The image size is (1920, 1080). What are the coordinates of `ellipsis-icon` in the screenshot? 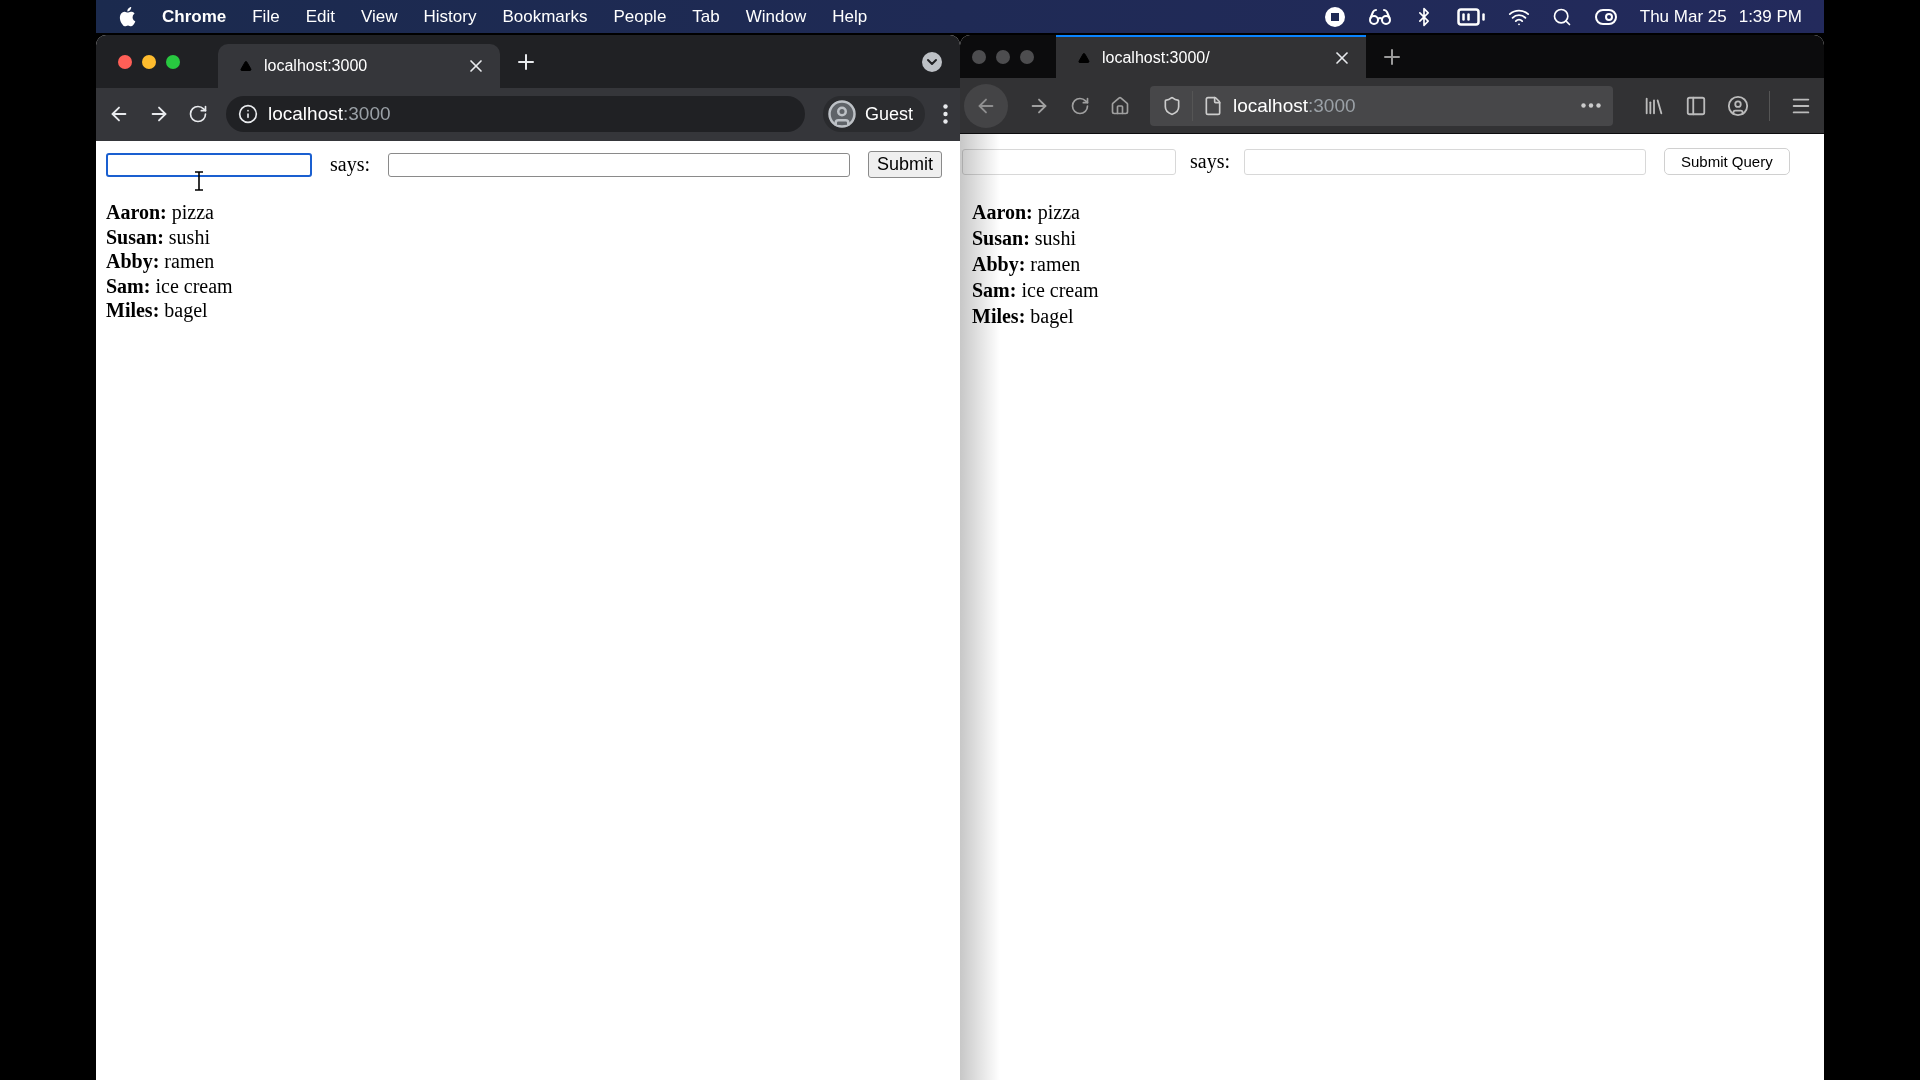 It's located at (1591, 105).